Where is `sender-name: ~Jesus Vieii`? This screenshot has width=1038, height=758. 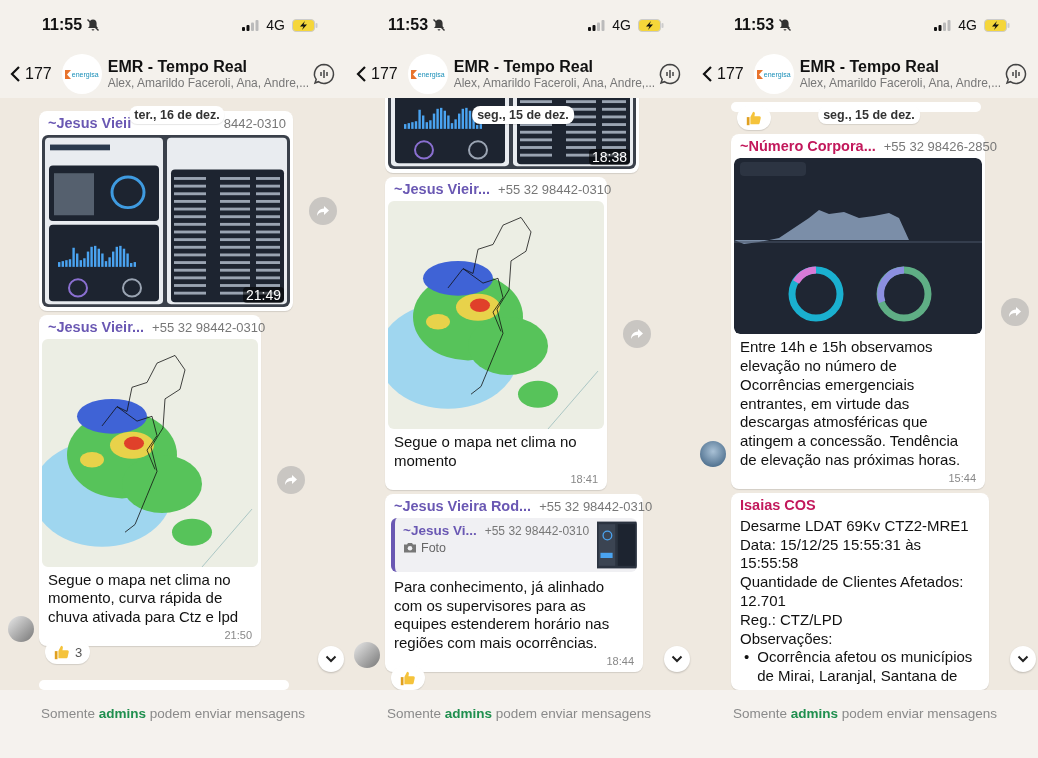
sender-name: ~Jesus Vieii is located at coordinates (90, 122).